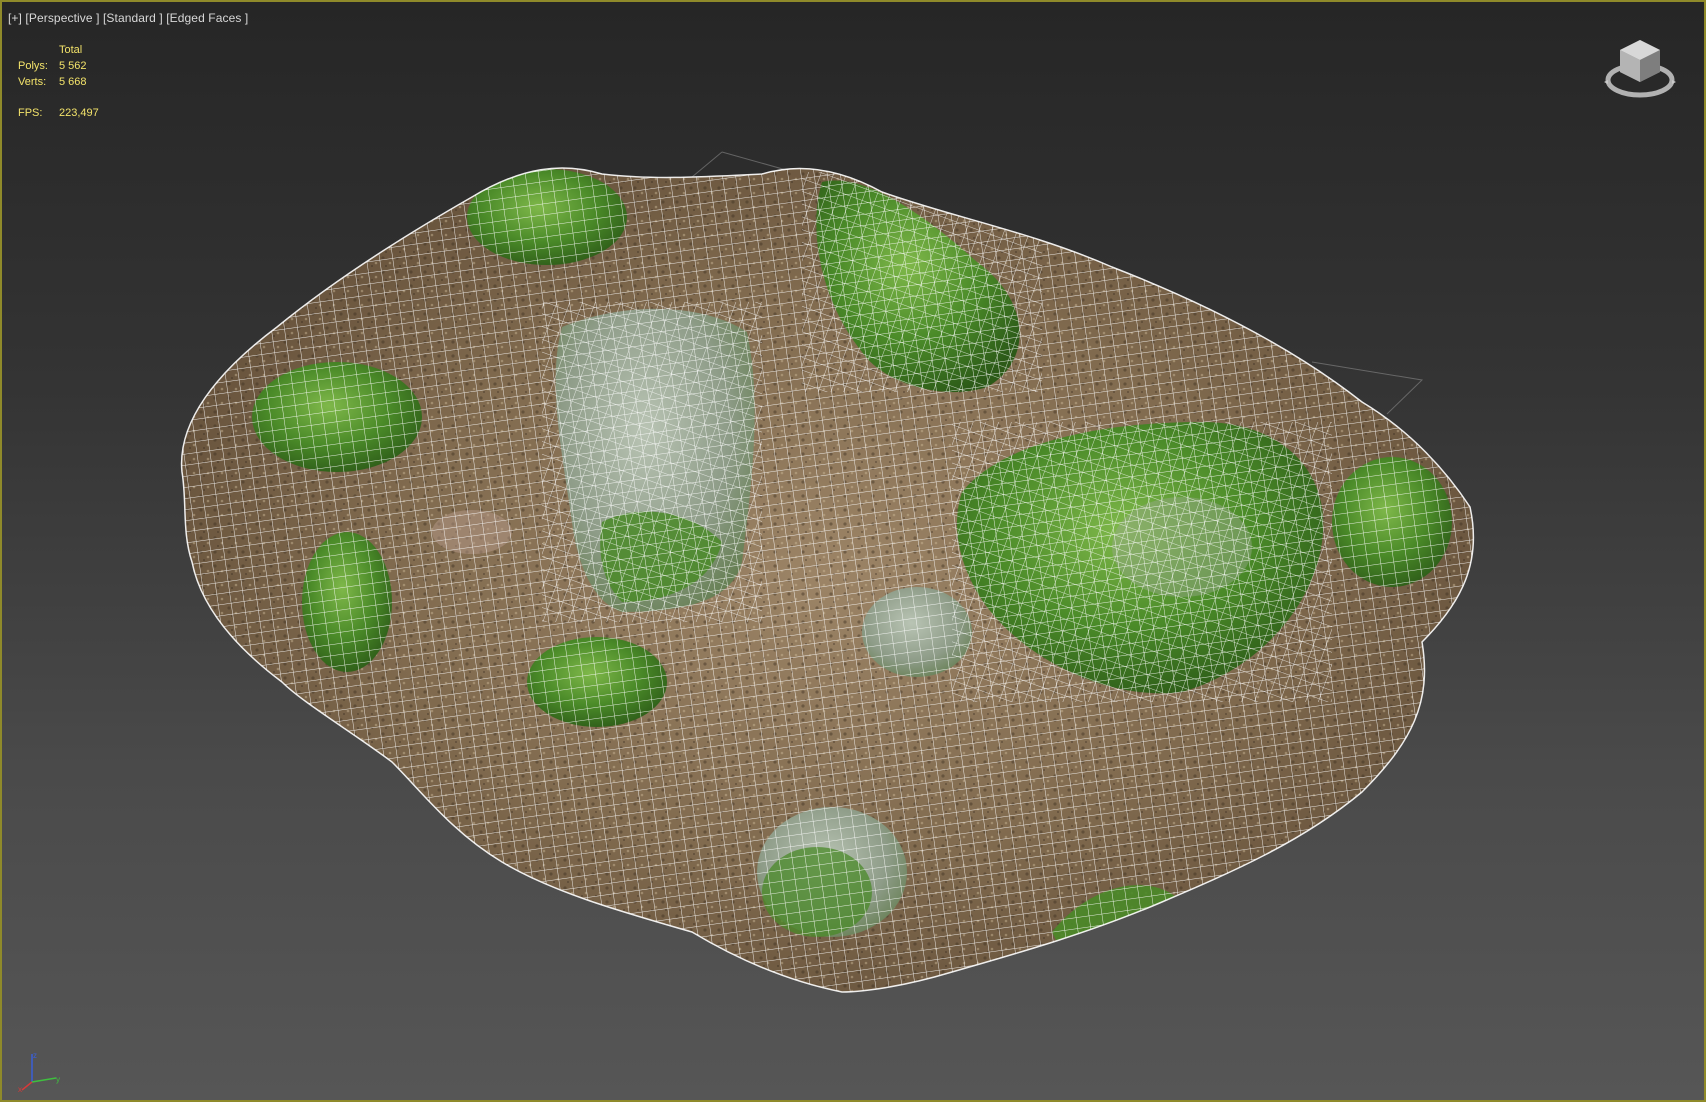  I want to click on viewport-point-of-view-menu: [Perspective ], so click(62, 18).